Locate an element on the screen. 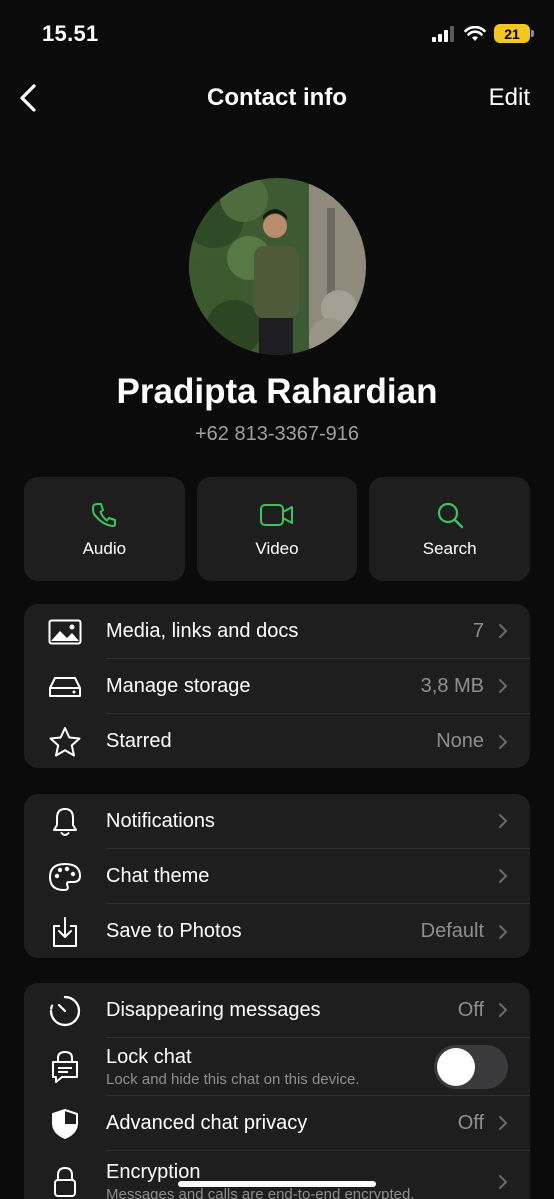 The width and height of the screenshot is (554, 1199). starred-row: Starred None is located at coordinates (277, 741).